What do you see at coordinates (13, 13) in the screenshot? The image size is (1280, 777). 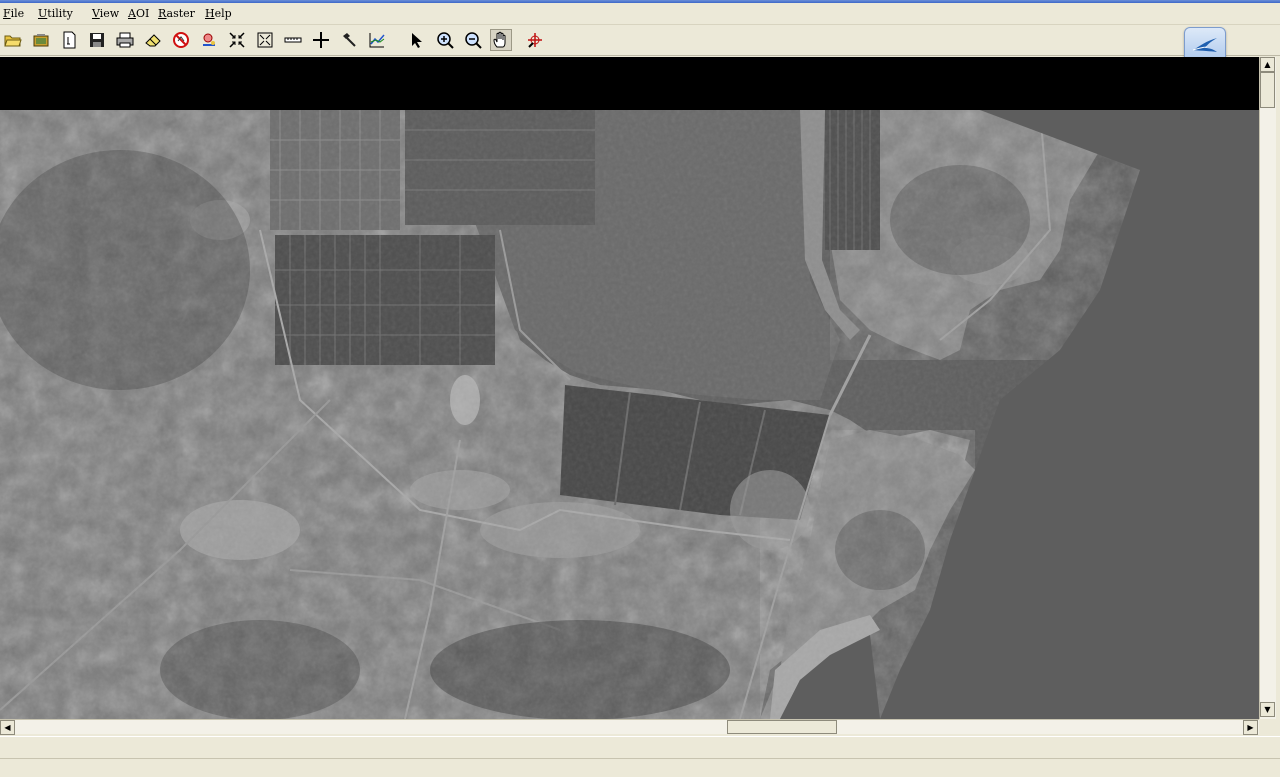 I see `menu-file: File` at bounding box center [13, 13].